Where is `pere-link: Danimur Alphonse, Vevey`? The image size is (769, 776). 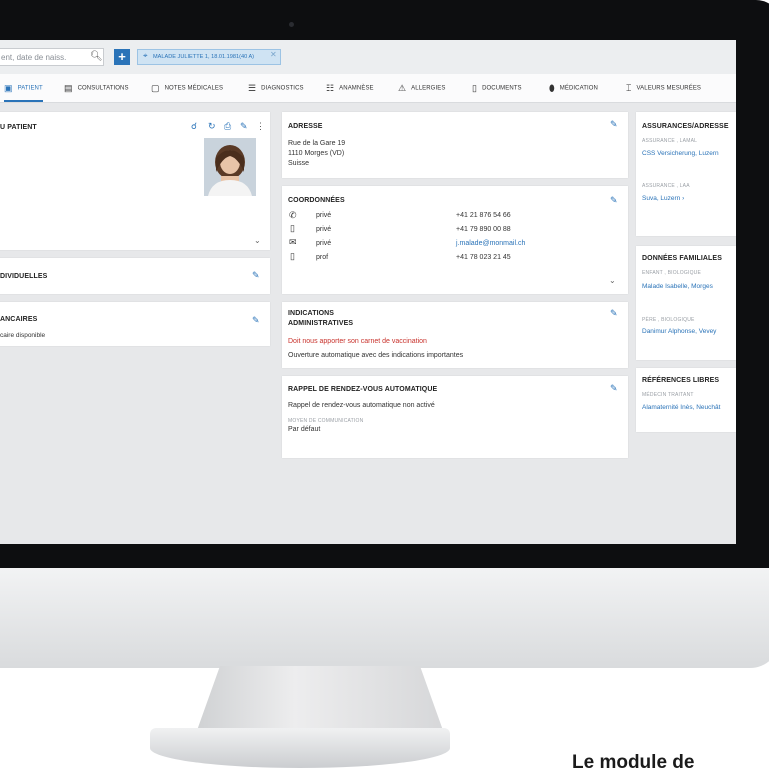 pere-link: Danimur Alphonse, Vevey is located at coordinates (679, 331).